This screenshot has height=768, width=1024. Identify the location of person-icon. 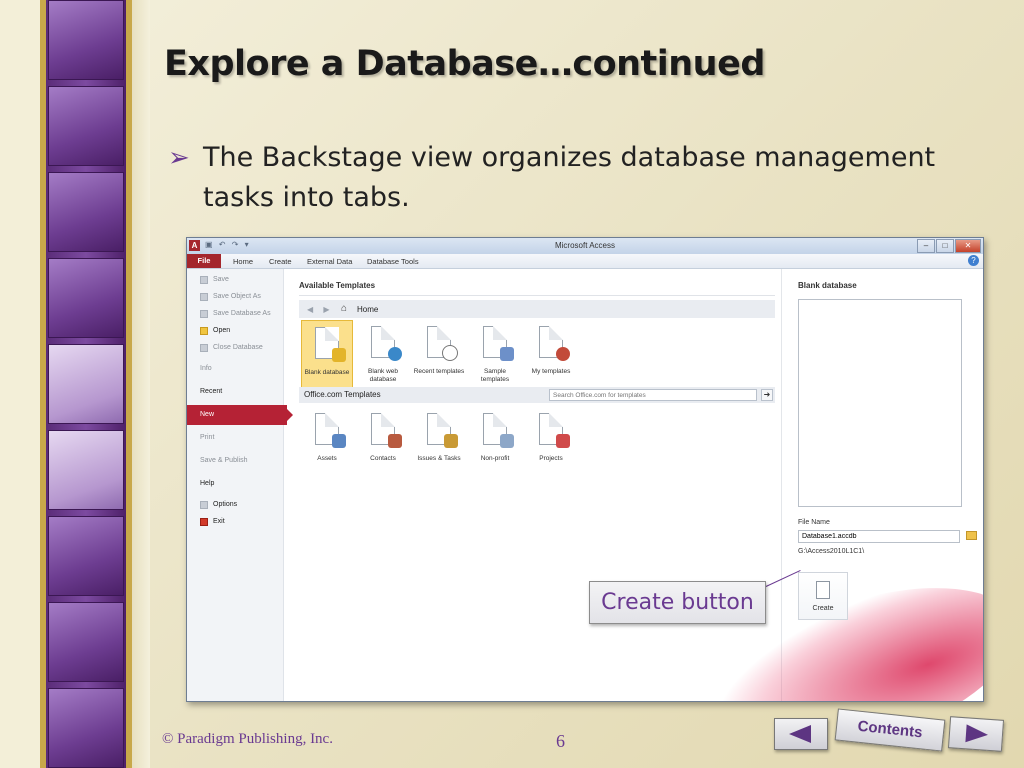
(563, 354).